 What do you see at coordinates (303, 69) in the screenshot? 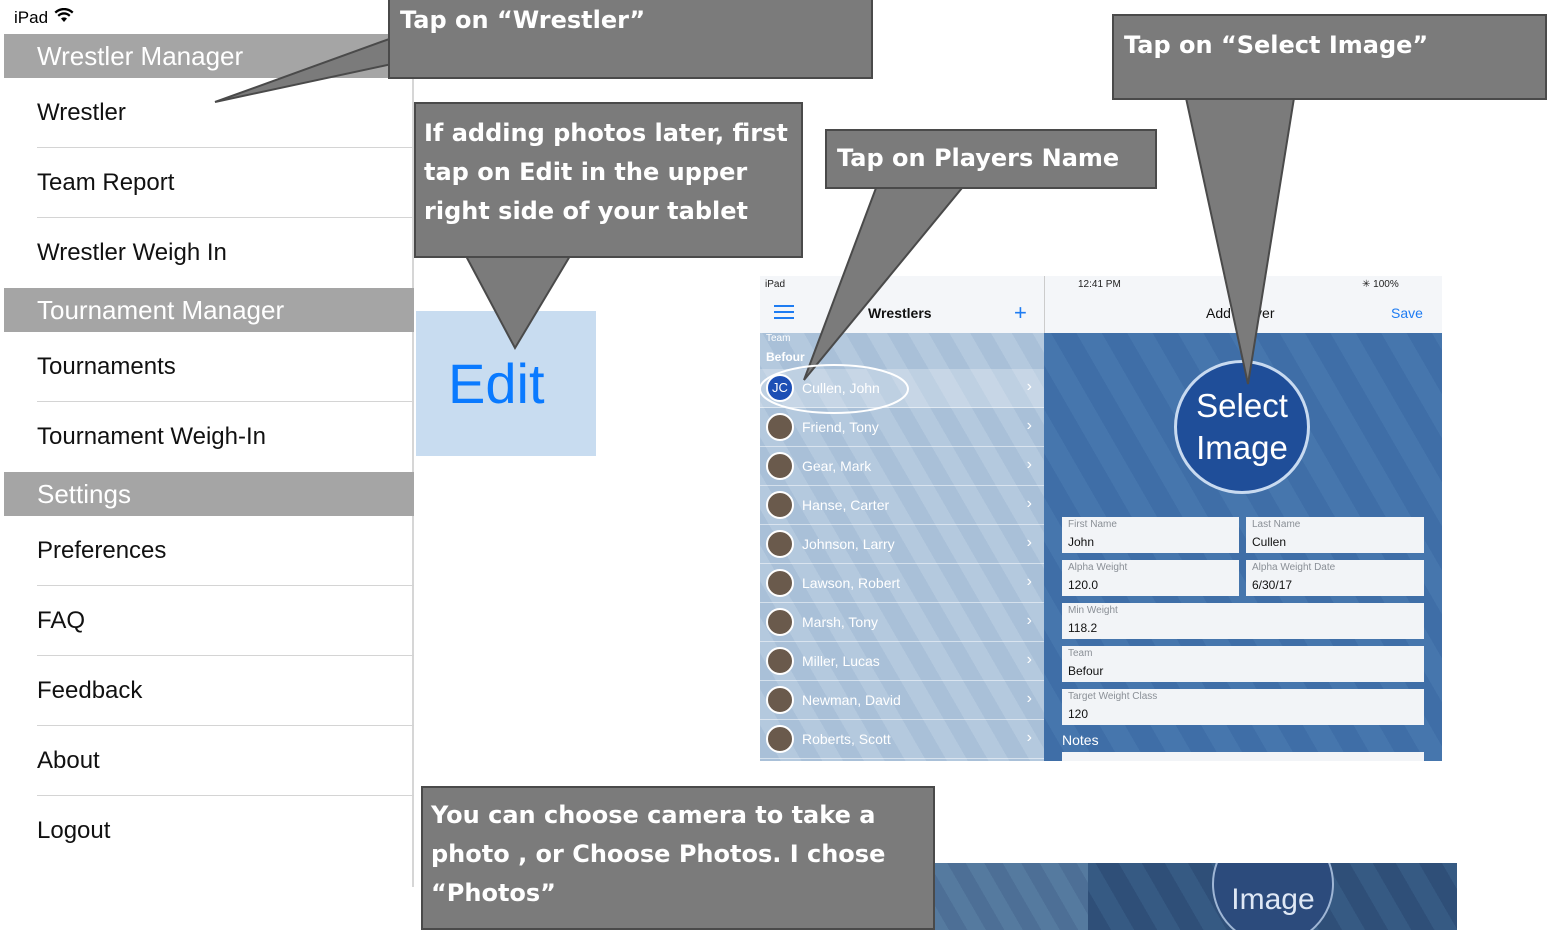
I see `pointer-wrestler` at bounding box center [303, 69].